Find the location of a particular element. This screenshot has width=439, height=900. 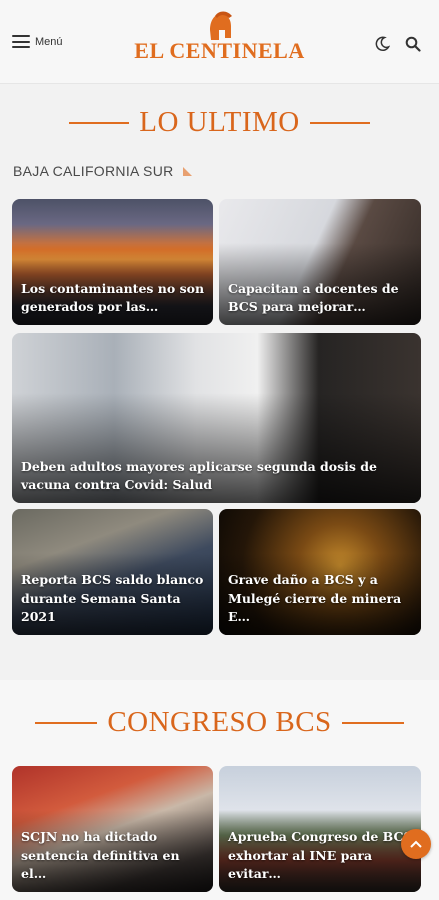

category-label: BAJA CALIFORNIA SUR is located at coordinates (93, 171).